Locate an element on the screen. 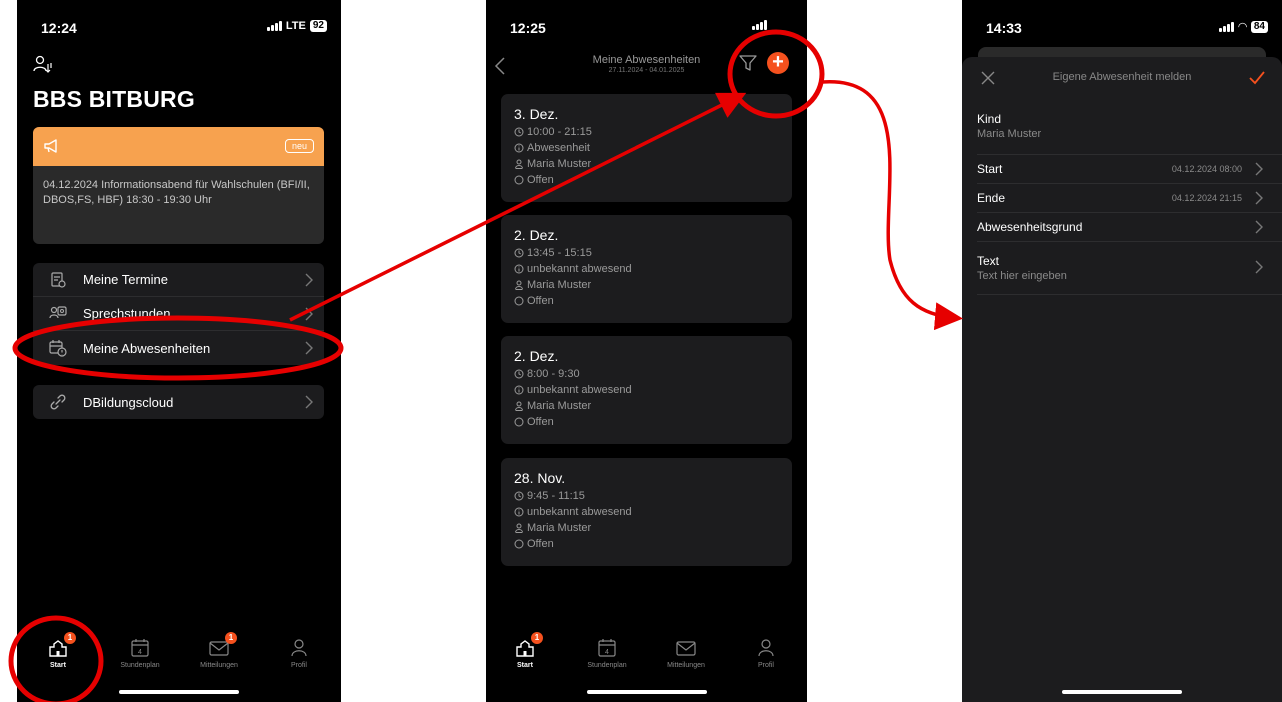  mail-icon is located at coordinates (686, 648).